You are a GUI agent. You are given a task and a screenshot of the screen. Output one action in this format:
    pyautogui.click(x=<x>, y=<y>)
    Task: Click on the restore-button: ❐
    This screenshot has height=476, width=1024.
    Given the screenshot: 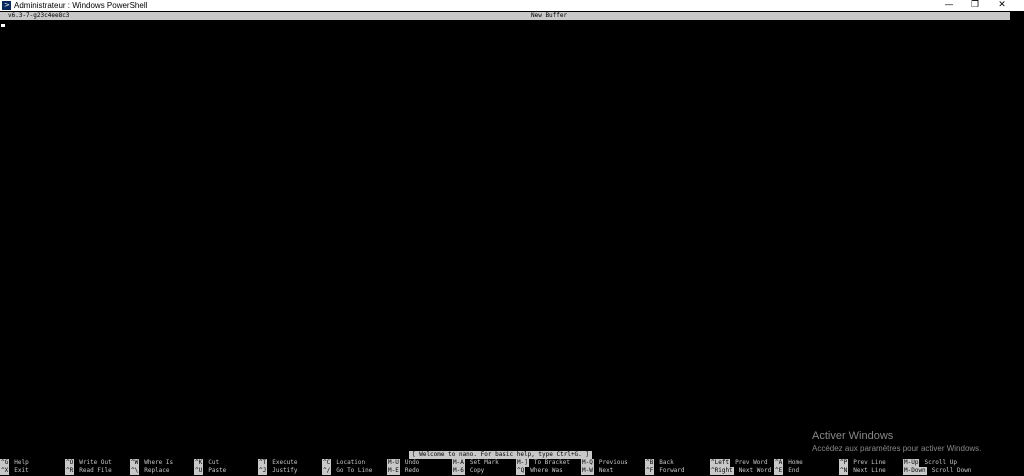 What is the action you would take?
    pyautogui.click(x=975, y=5)
    